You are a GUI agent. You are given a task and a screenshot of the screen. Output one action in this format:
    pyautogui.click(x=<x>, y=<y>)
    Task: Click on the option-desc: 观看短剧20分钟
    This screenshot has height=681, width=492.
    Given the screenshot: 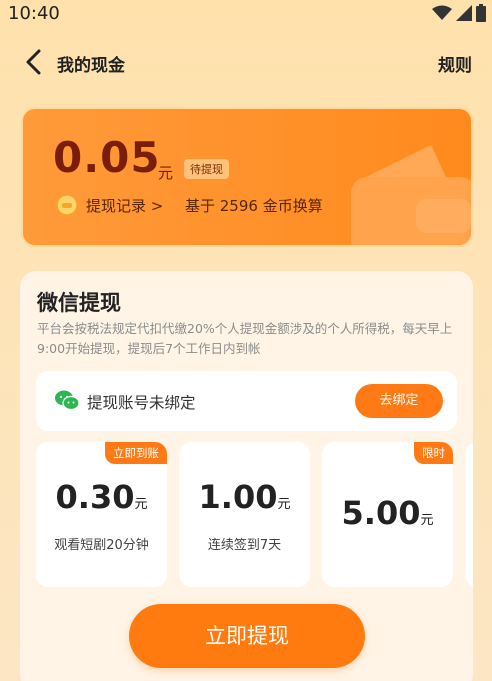 What is the action you would take?
    pyautogui.click(x=101, y=545)
    